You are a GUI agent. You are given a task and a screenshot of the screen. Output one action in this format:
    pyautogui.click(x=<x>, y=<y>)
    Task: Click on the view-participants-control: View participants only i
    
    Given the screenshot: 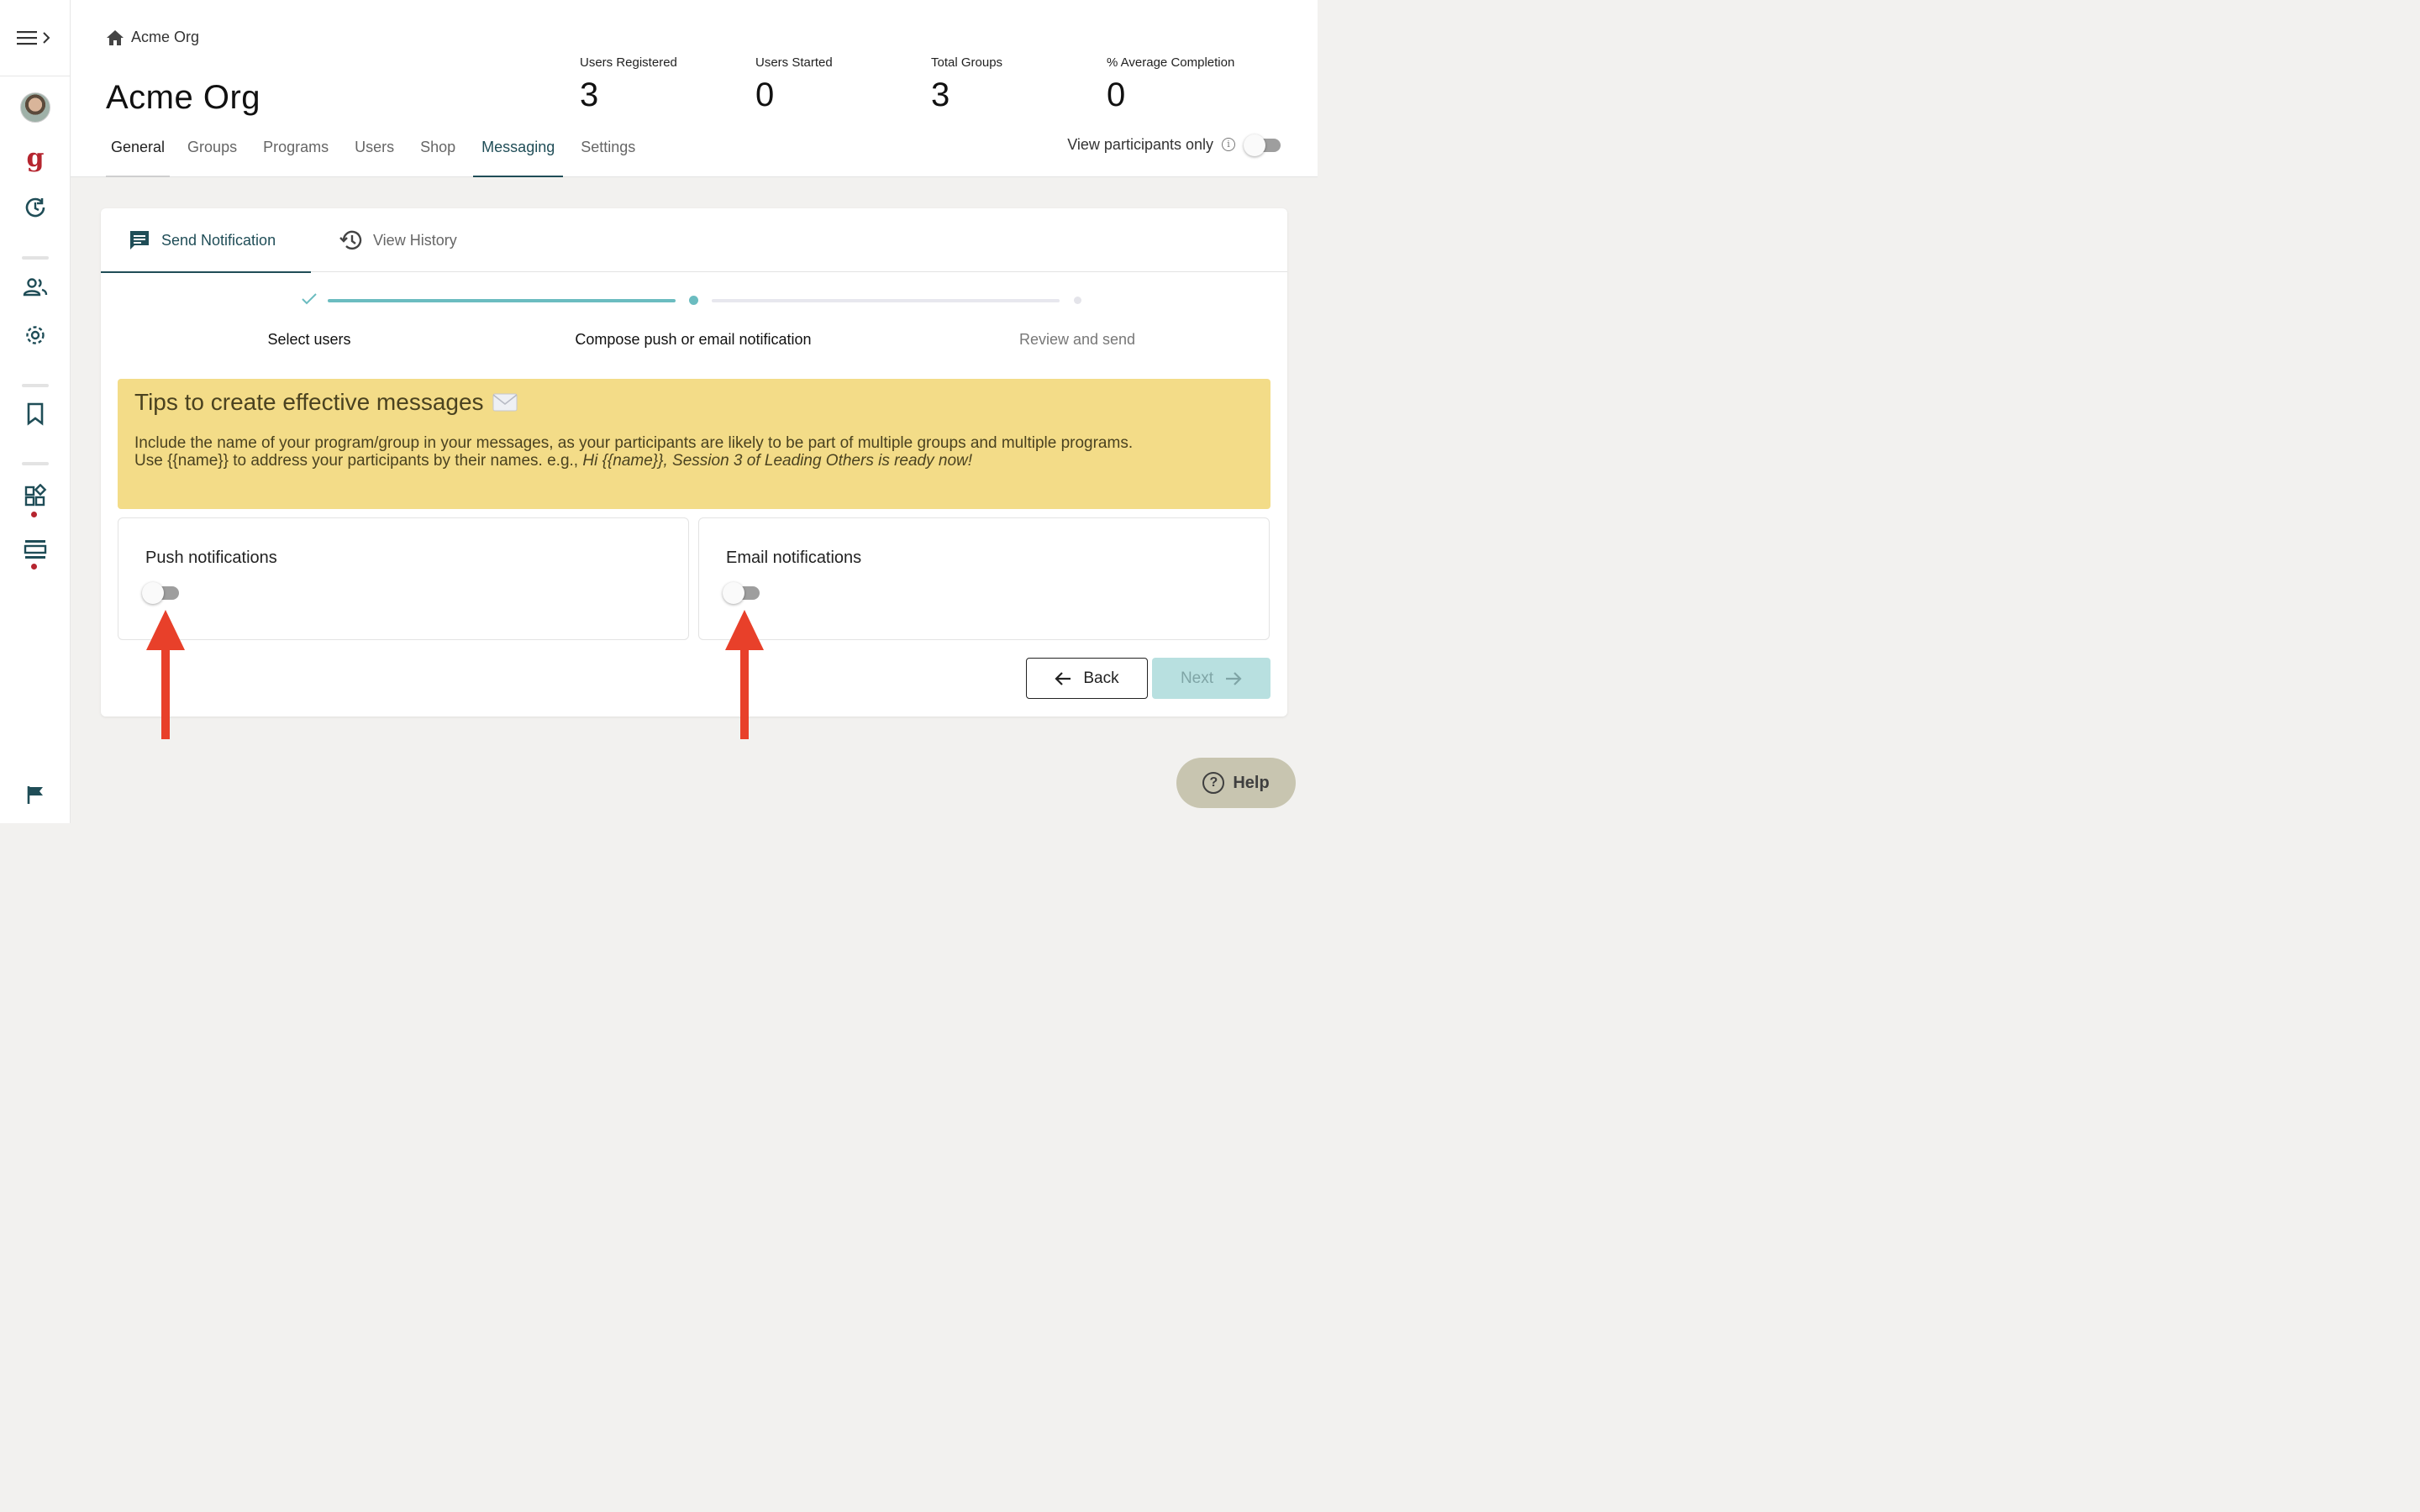 What is the action you would take?
    pyautogui.click(x=1174, y=145)
    